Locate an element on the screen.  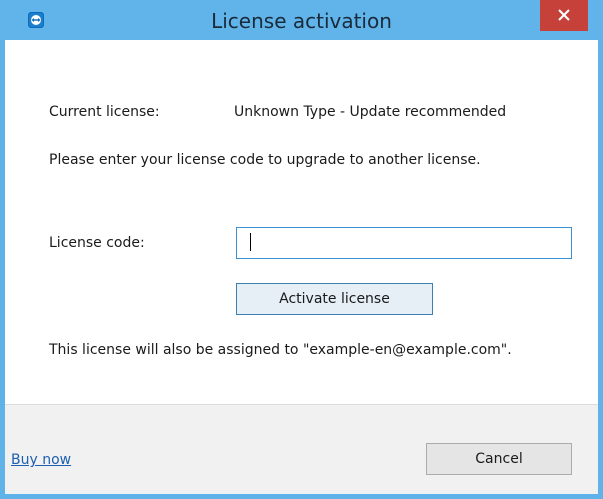
current-license-label: Current license: is located at coordinates (104, 112).